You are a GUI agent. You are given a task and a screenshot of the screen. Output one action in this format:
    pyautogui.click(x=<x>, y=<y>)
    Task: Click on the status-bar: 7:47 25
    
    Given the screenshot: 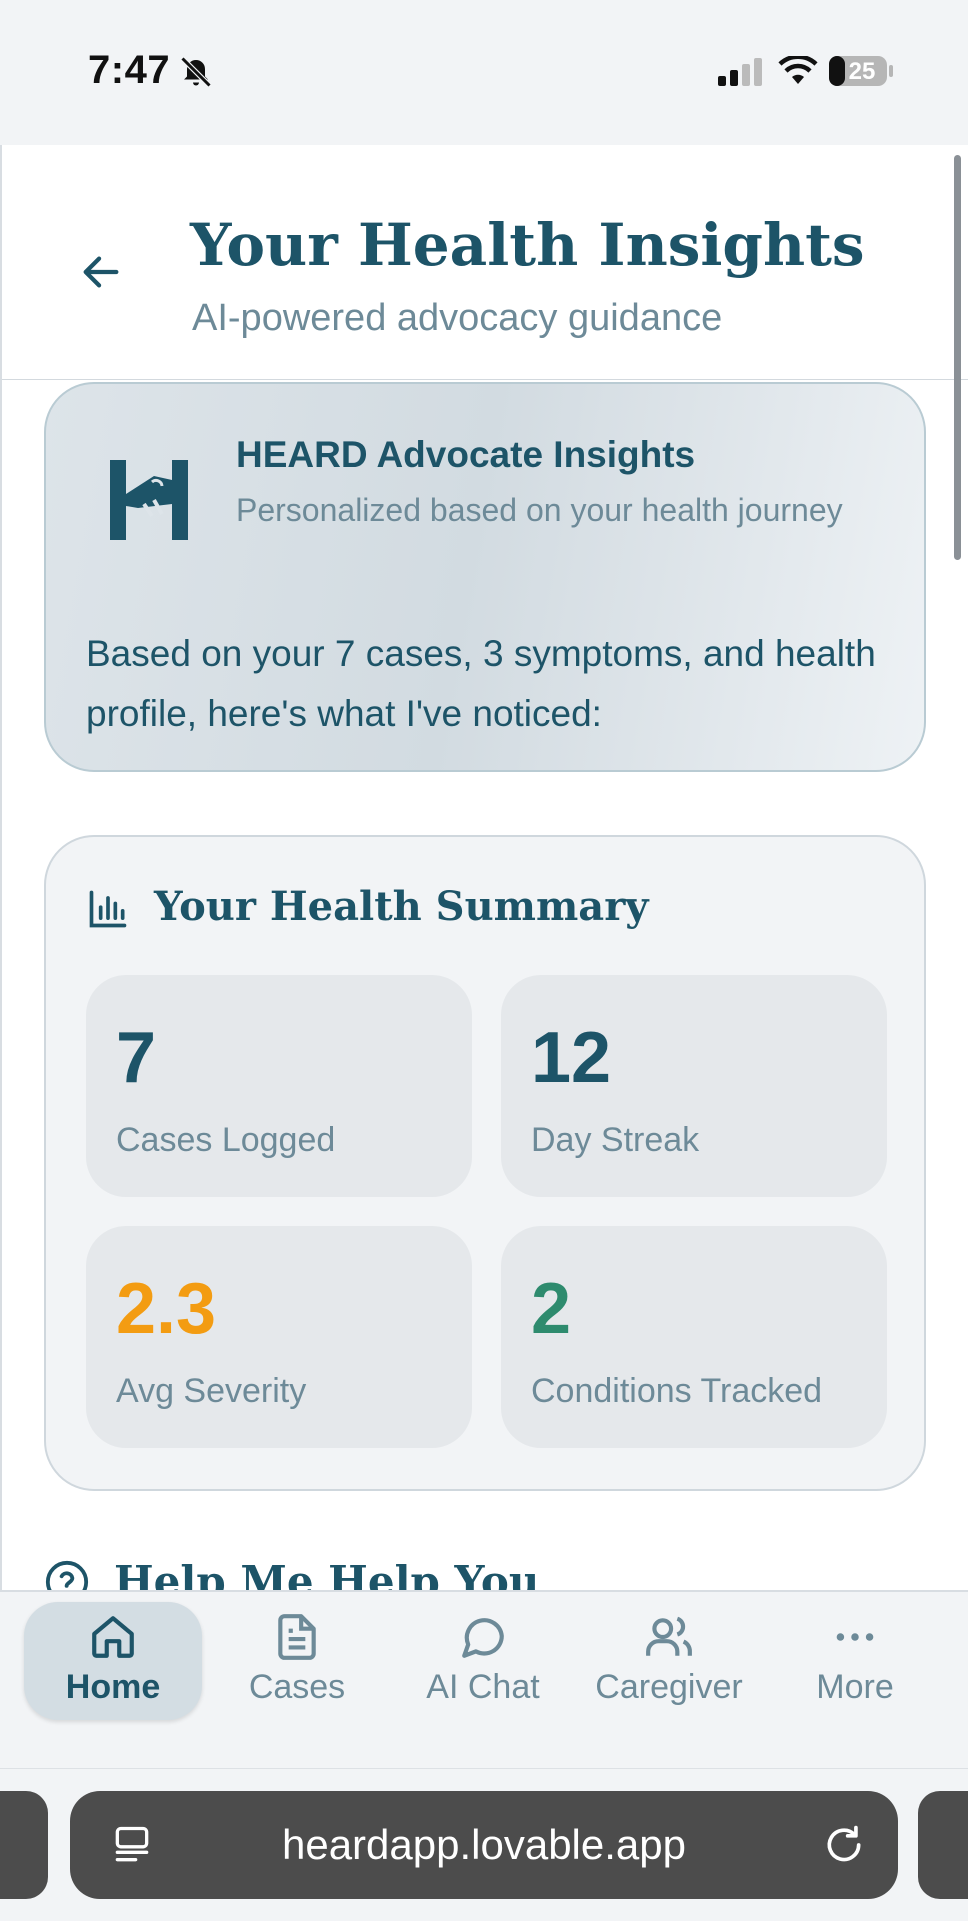 What is the action you would take?
    pyautogui.click(x=484, y=72)
    